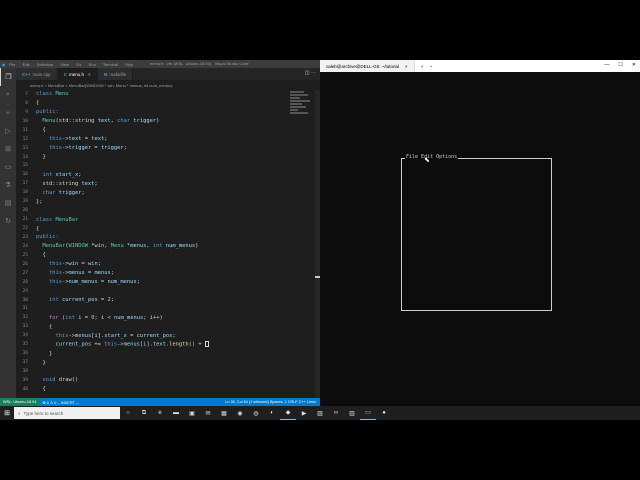  I want to click on line-number: 12, so click(25, 139).